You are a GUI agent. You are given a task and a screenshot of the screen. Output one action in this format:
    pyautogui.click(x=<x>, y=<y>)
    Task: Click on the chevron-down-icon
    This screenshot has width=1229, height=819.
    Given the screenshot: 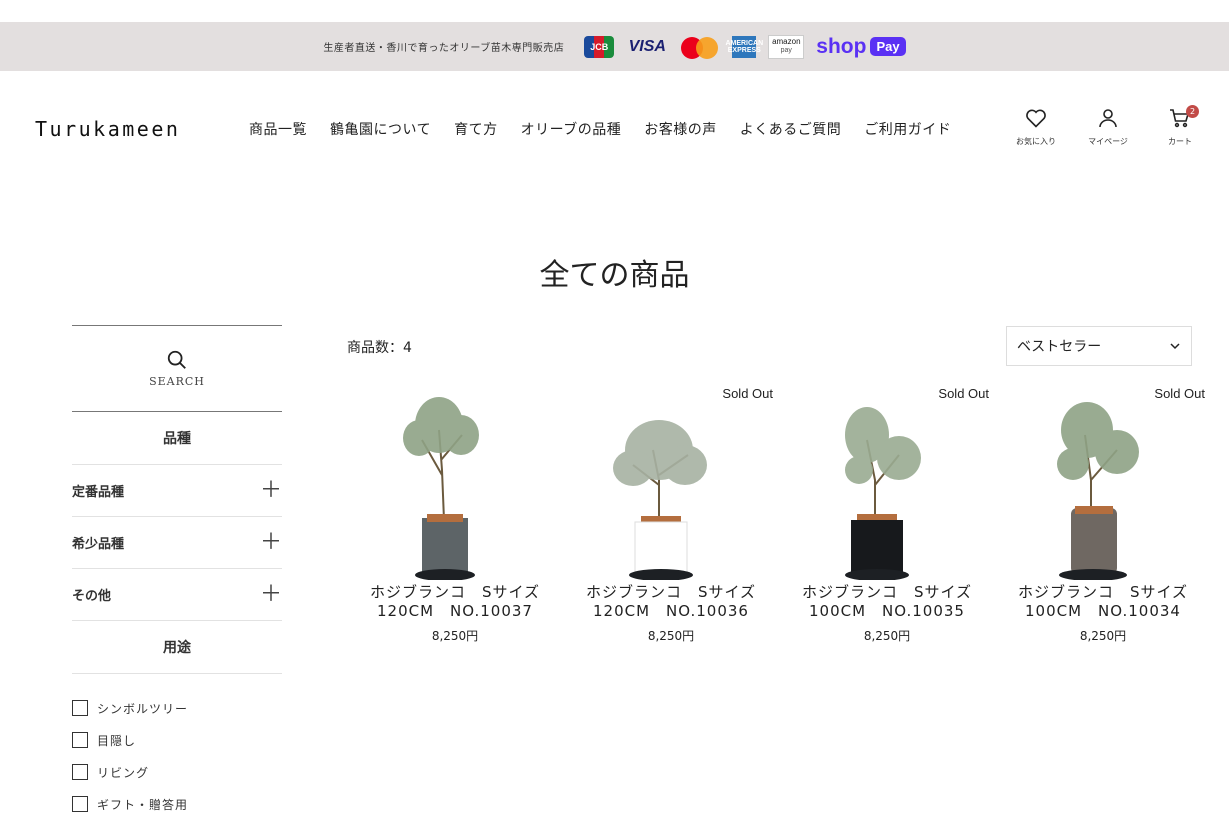 What is the action you would take?
    pyautogui.click(x=1175, y=346)
    